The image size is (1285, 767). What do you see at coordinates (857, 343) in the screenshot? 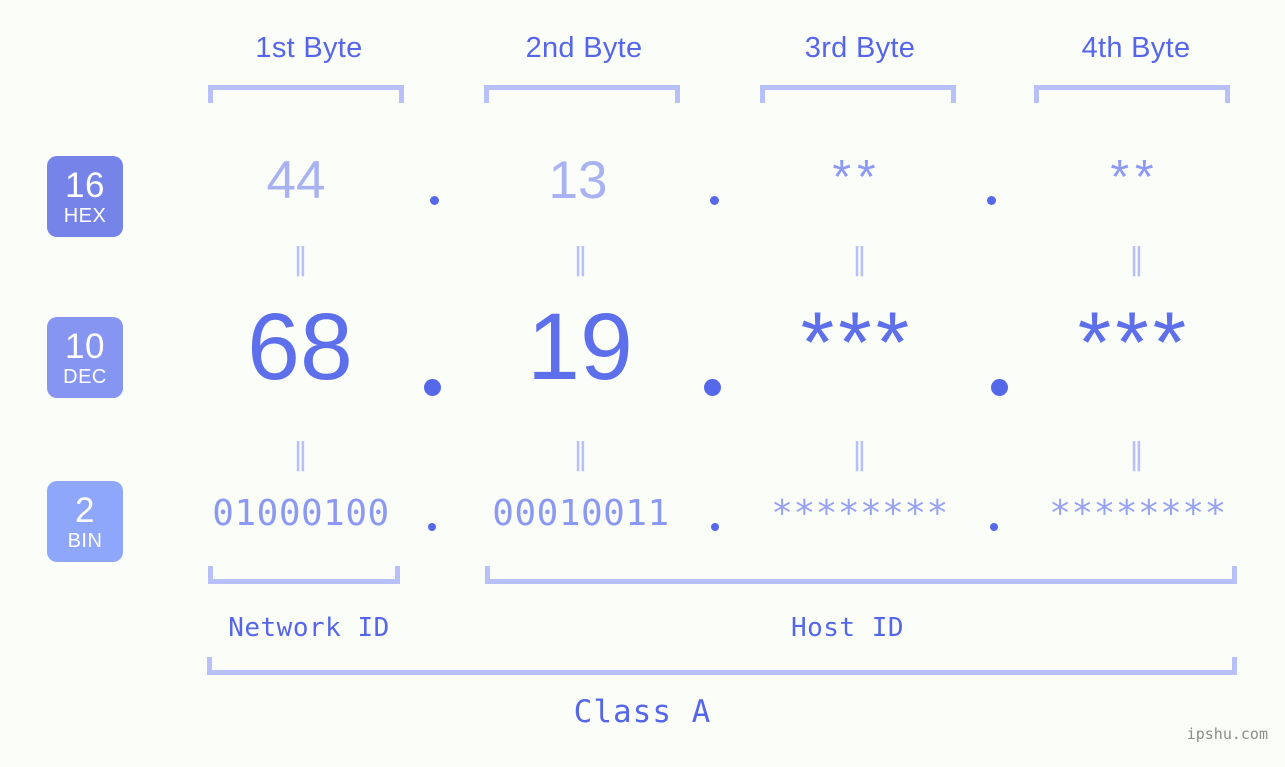
I see `dec-byte-3: ***` at bounding box center [857, 343].